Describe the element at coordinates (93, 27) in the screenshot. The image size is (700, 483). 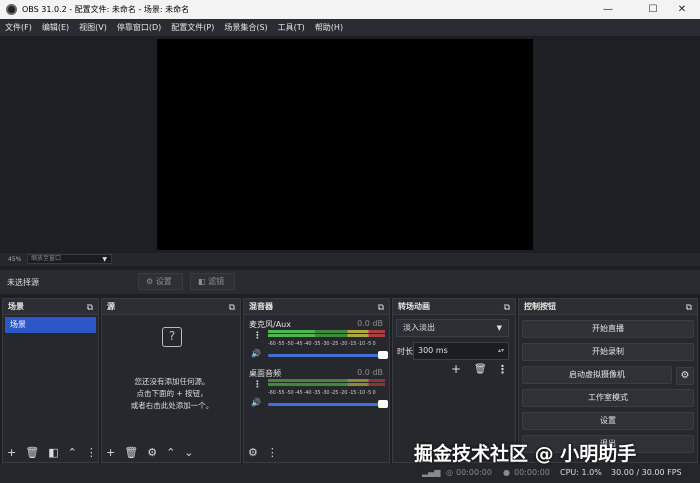
I see `menu-view: 视图(V)` at that location.